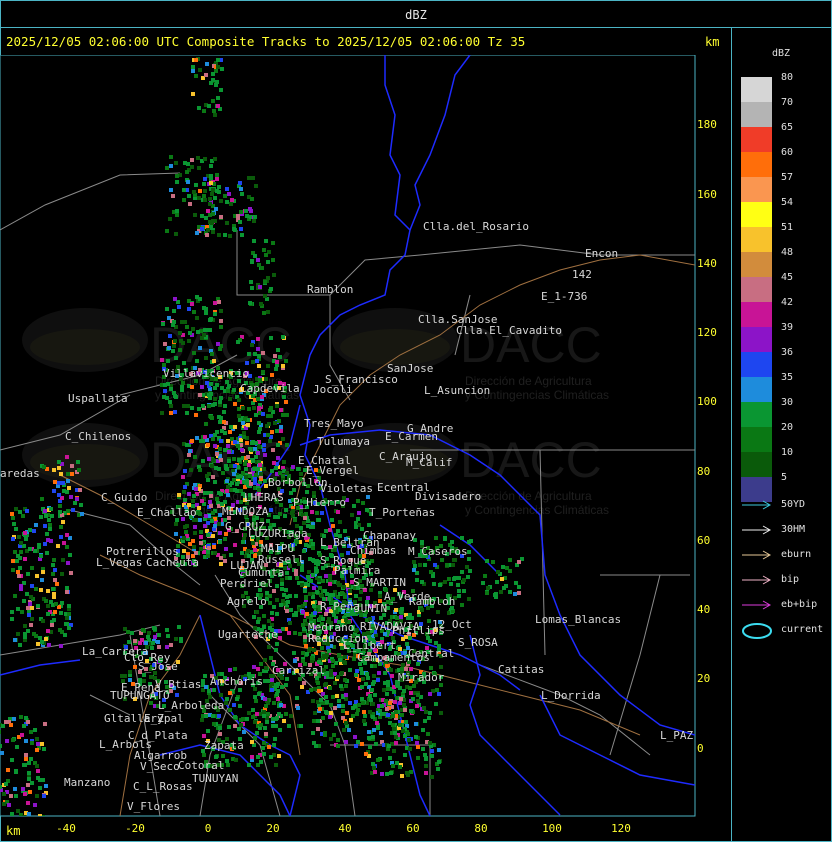 This screenshot has width=832, height=842. What do you see at coordinates (247, 601) in the screenshot?
I see `place-label: Agrelo` at bounding box center [247, 601].